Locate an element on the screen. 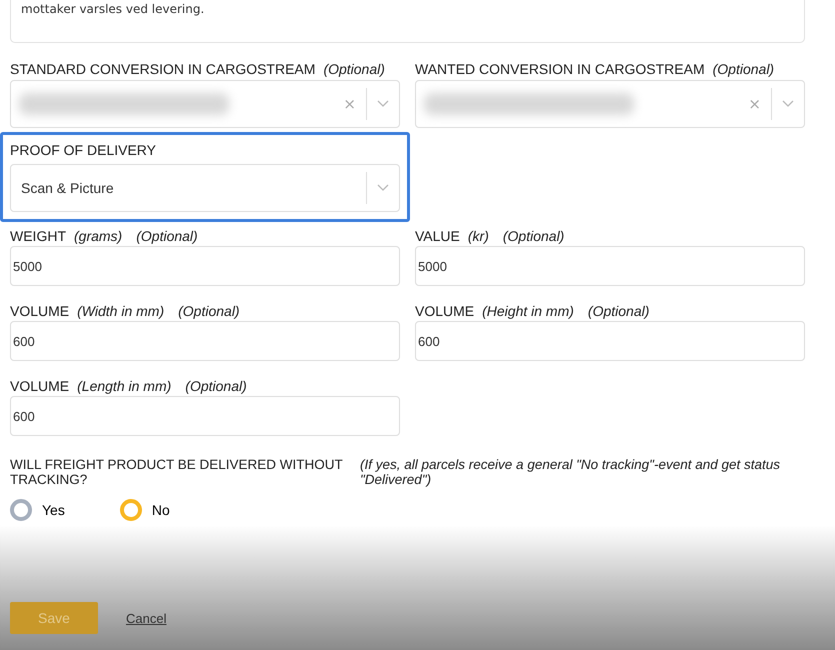 The width and height of the screenshot is (835, 650). unit-note: (kr) is located at coordinates (478, 236).